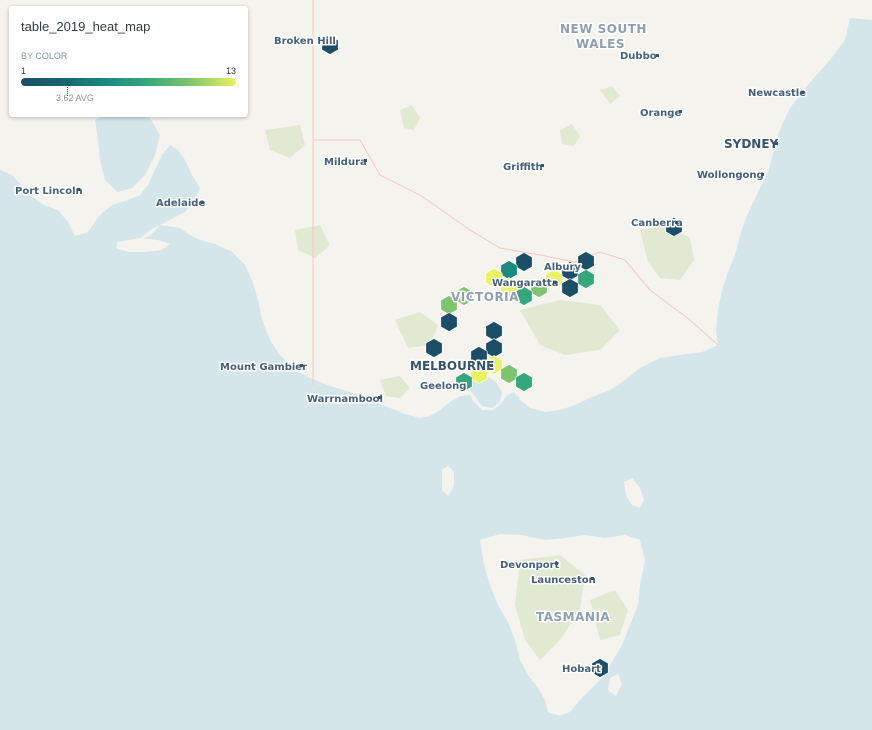  Describe the element at coordinates (660, 113) in the screenshot. I see `label-orange: Orange` at that location.